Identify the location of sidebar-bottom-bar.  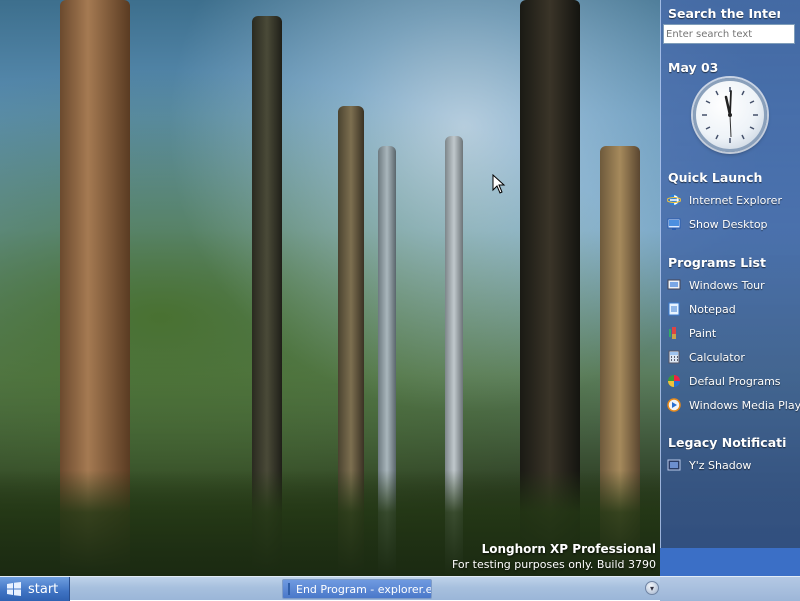
(730, 562).